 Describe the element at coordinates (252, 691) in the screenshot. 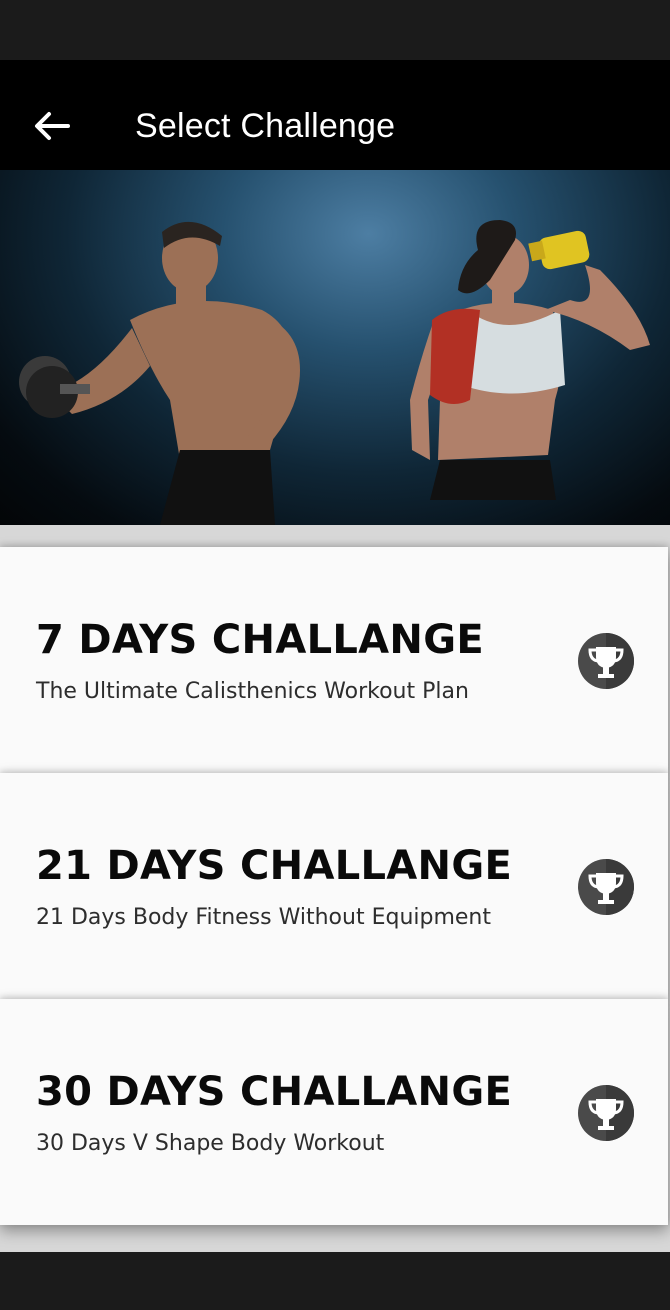

I see `challenge-subtitle: The Ultimate Calisthenics Workout Plan` at that location.